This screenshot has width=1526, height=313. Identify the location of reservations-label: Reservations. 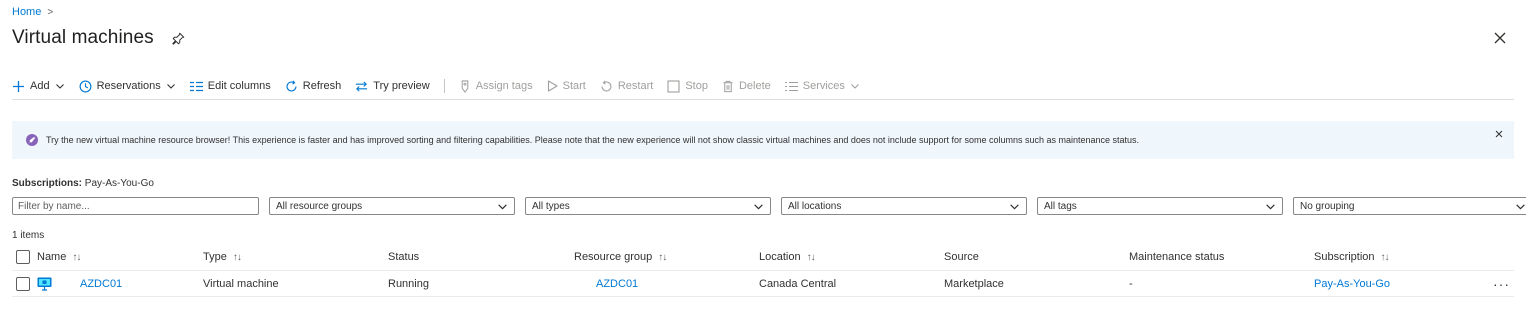
(128, 86).